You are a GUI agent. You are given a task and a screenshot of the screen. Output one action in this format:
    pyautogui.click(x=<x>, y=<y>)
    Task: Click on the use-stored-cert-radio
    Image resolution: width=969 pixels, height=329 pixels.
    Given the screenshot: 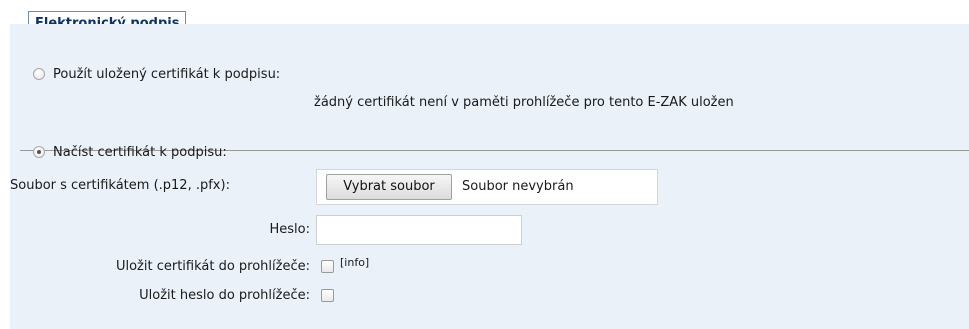 What is the action you would take?
    pyautogui.click(x=39, y=74)
    